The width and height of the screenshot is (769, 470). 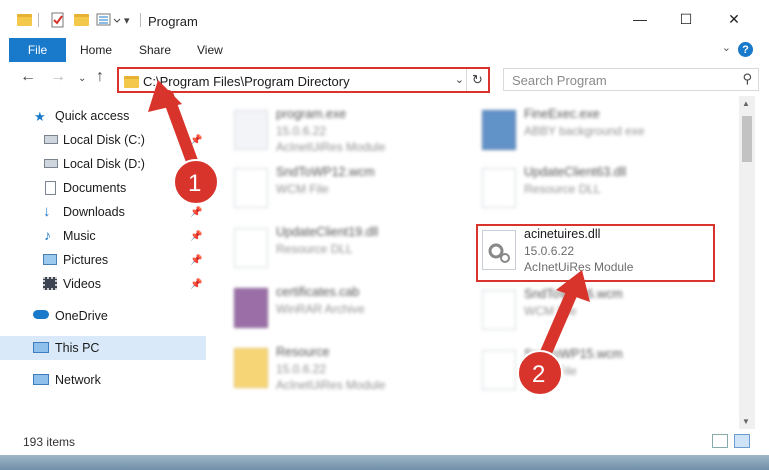 I want to click on sidebar-item-documents: Documents 📌, so click(x=103, y=188).